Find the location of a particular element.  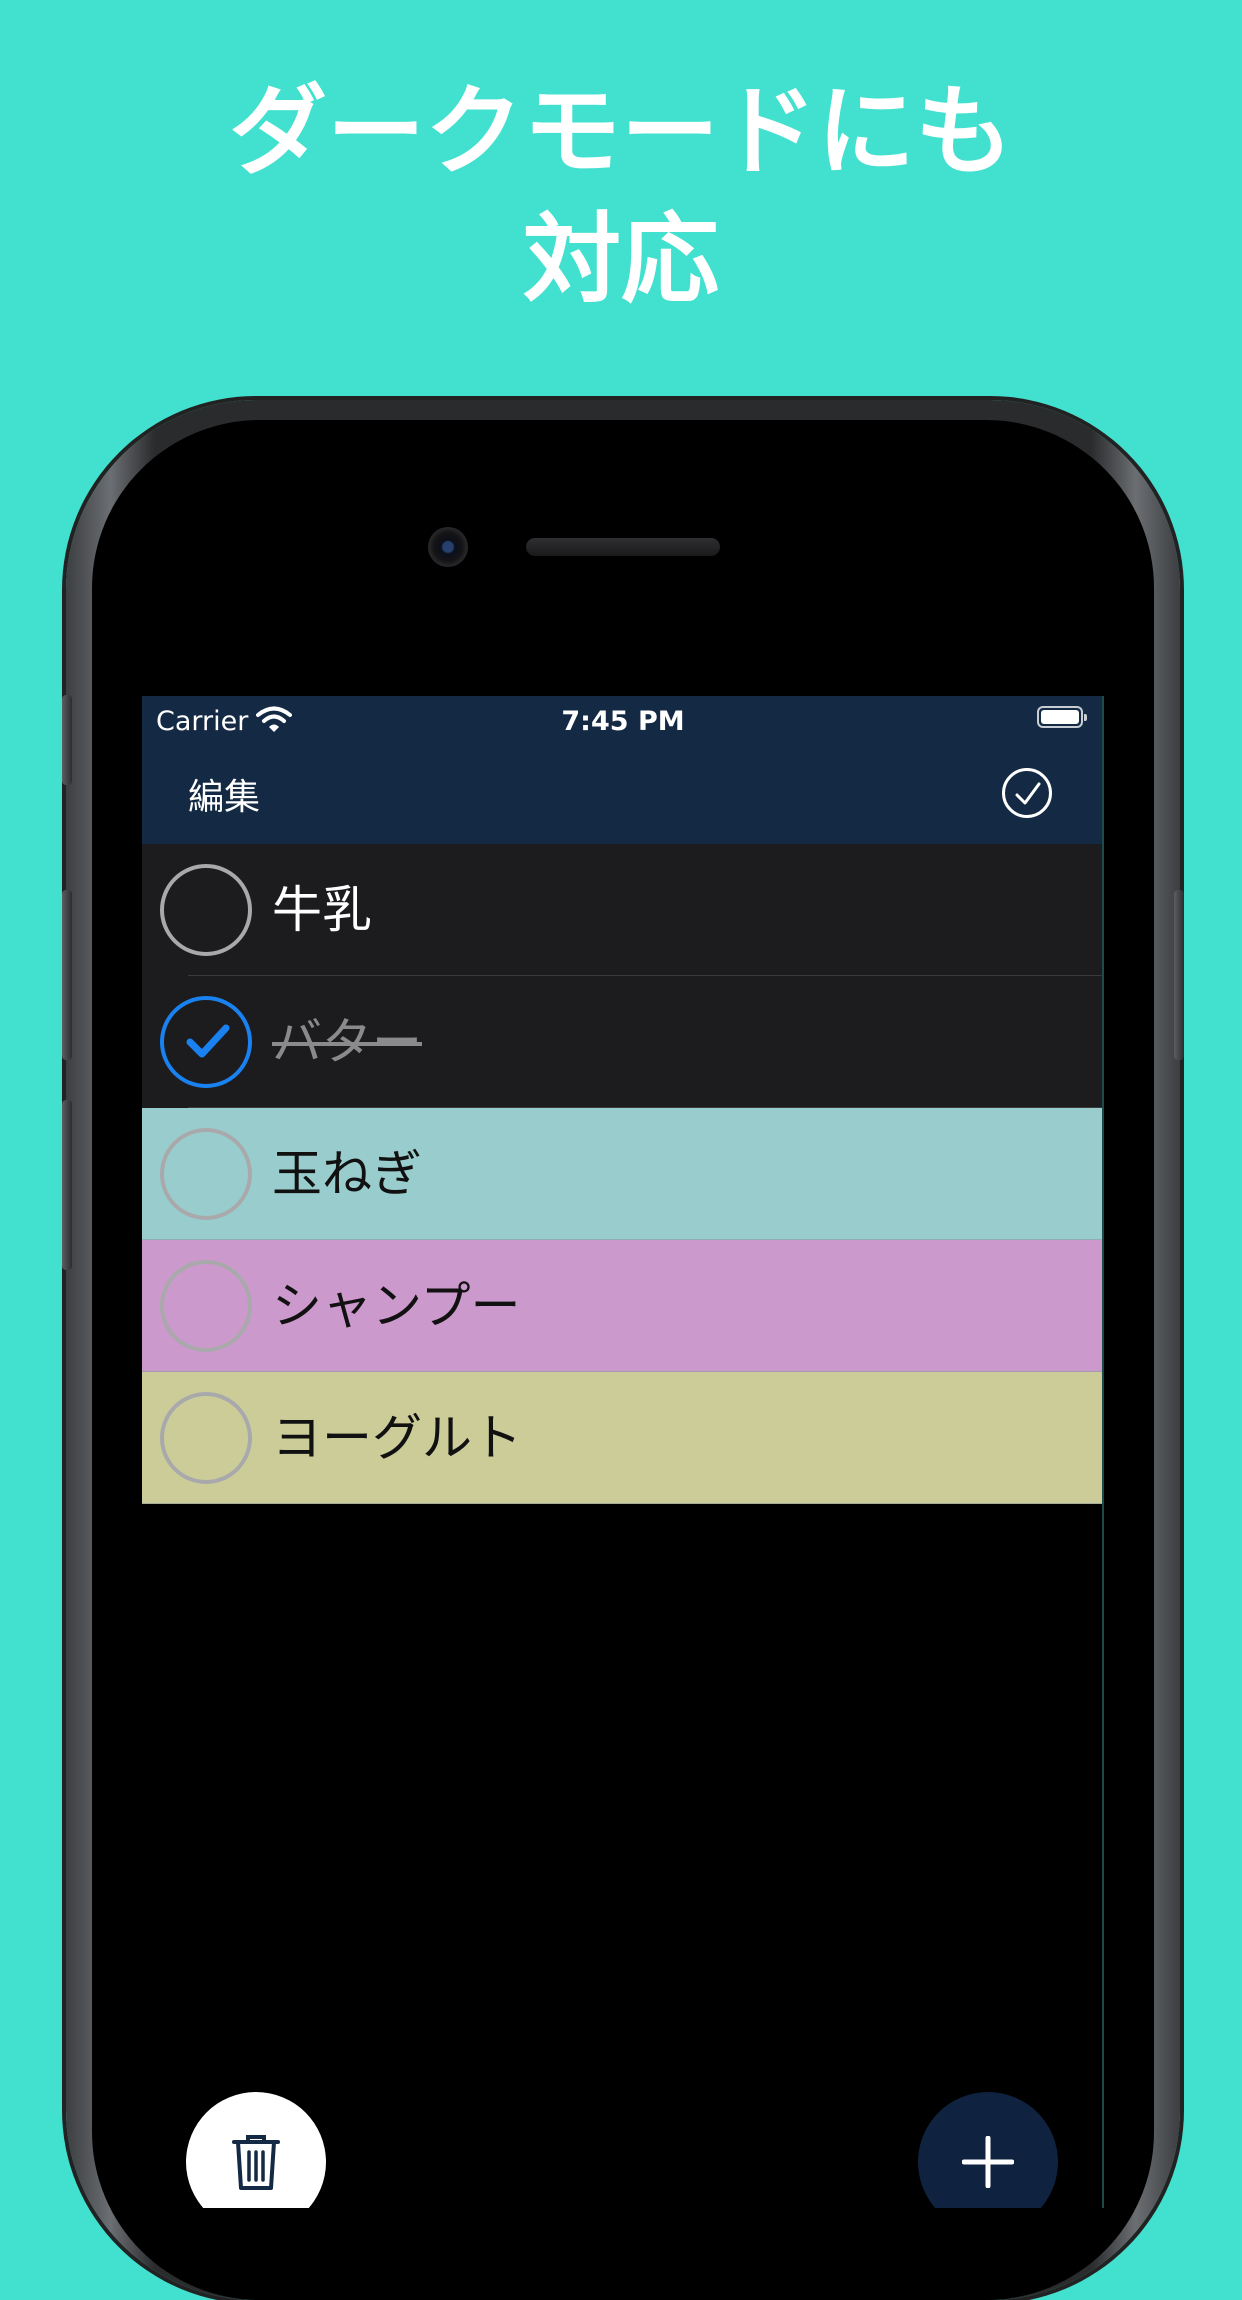

status-bar: Carrier 7:45 PM is located at coordinates (623, 720).